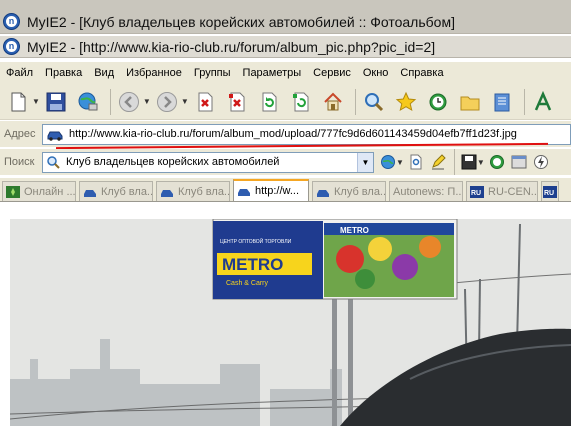 Image resolution: width=571 pixels, height=426 pixels. I want to click on window-list-icon, so click(519, 162).